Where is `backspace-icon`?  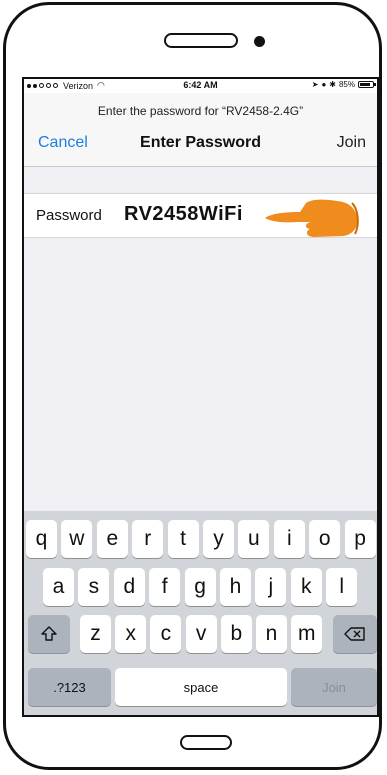 backspace-icon is located at coordinates (354, 634).